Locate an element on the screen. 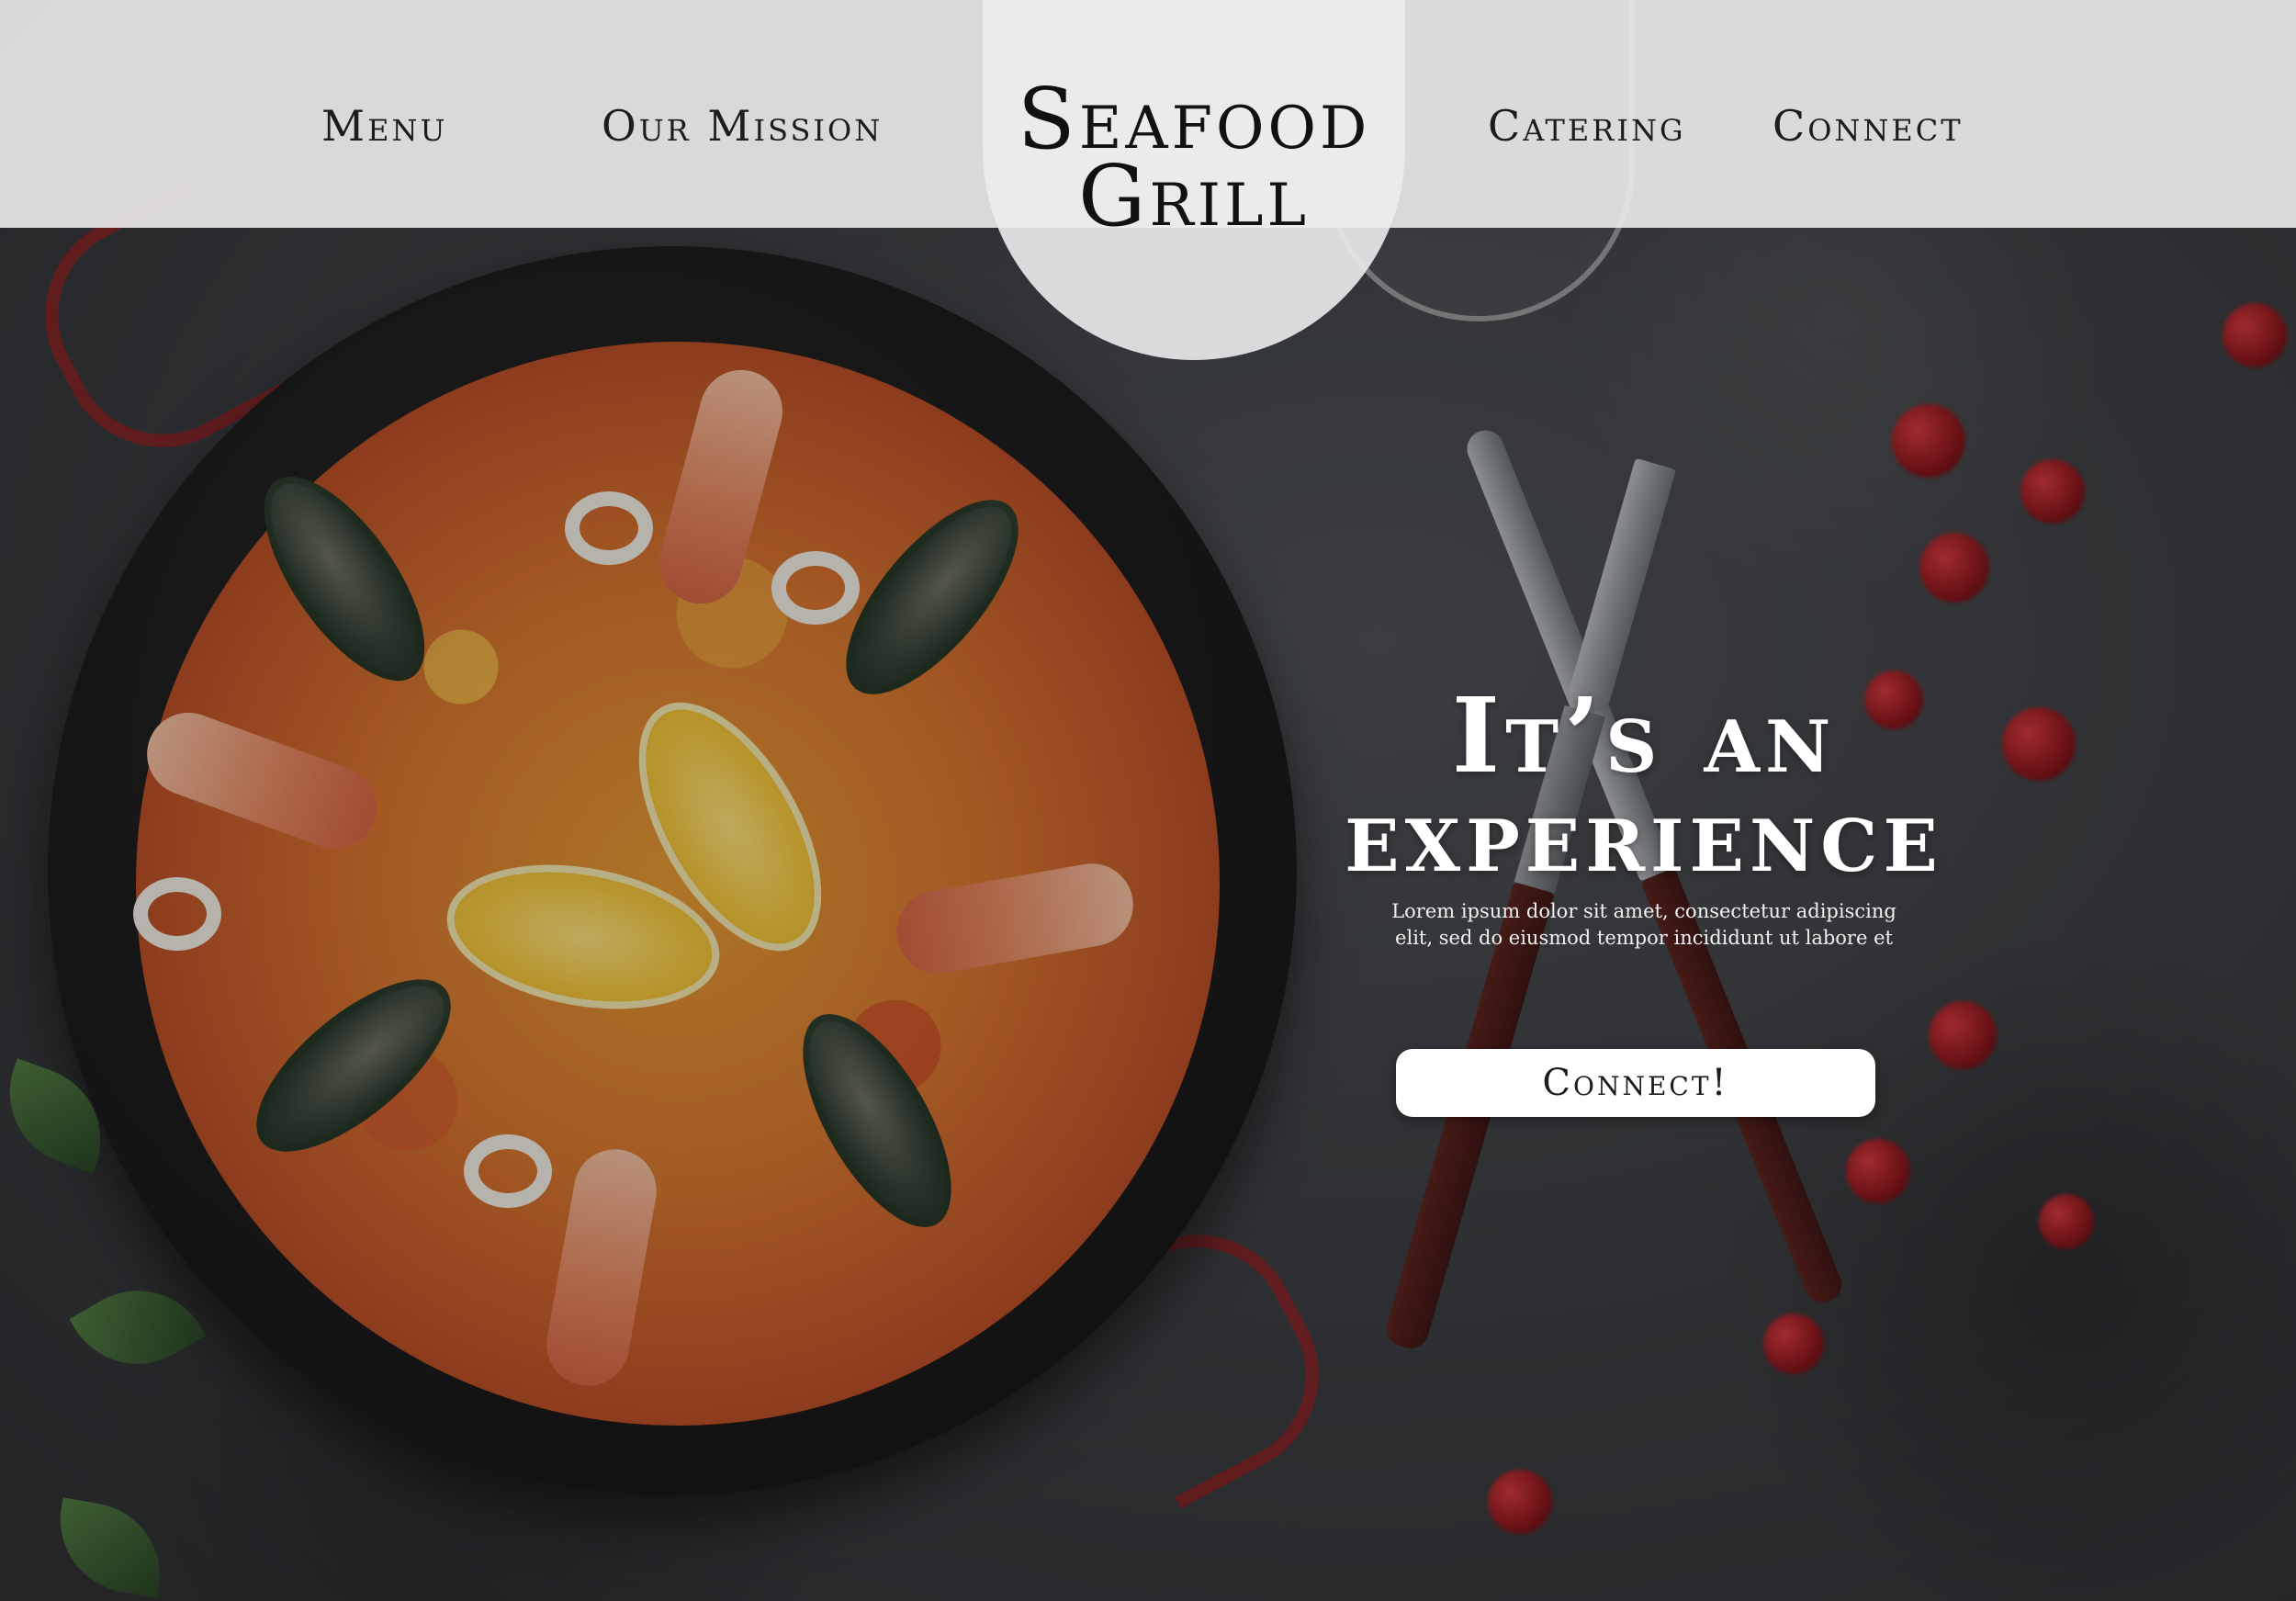 The width and height of the screenshot is (2296, 1601). nav-our-mission-link: Our Mission is located at coordinates (743, 126).